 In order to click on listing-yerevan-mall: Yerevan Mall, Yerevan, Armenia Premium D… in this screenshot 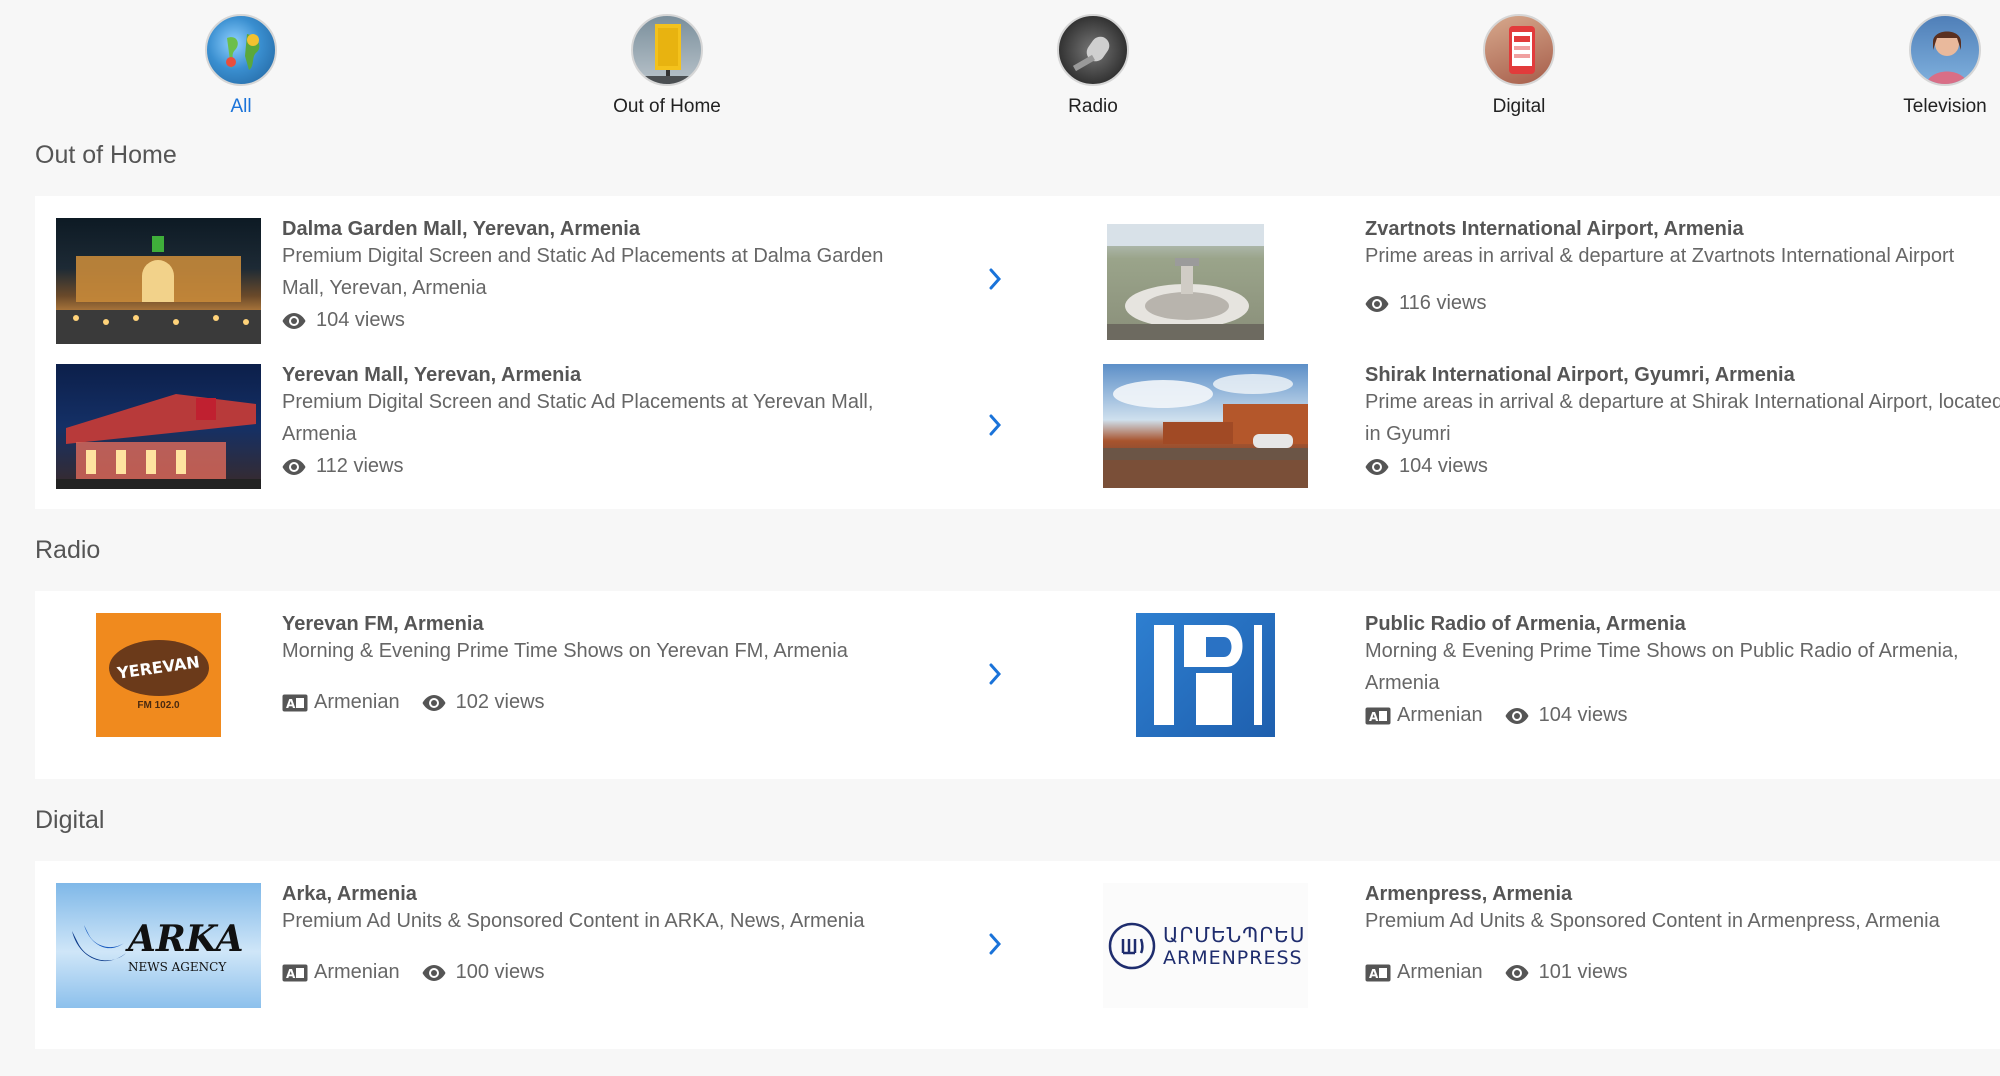, I will do `click(535, 421)`.